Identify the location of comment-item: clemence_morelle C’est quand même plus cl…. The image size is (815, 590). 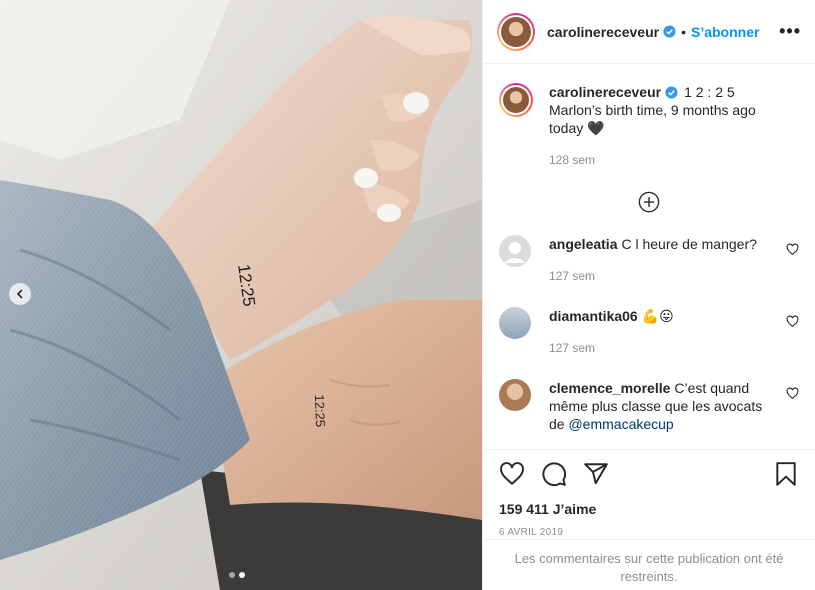
(649, 406).